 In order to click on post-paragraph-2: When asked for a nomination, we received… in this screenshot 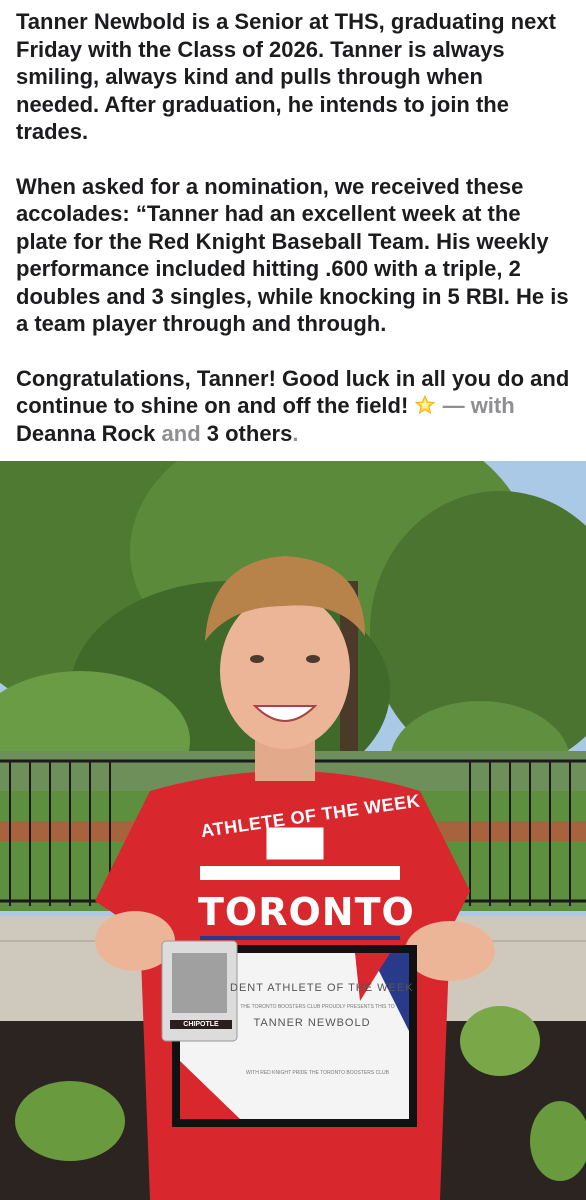, I will do `click(292, 255)`.